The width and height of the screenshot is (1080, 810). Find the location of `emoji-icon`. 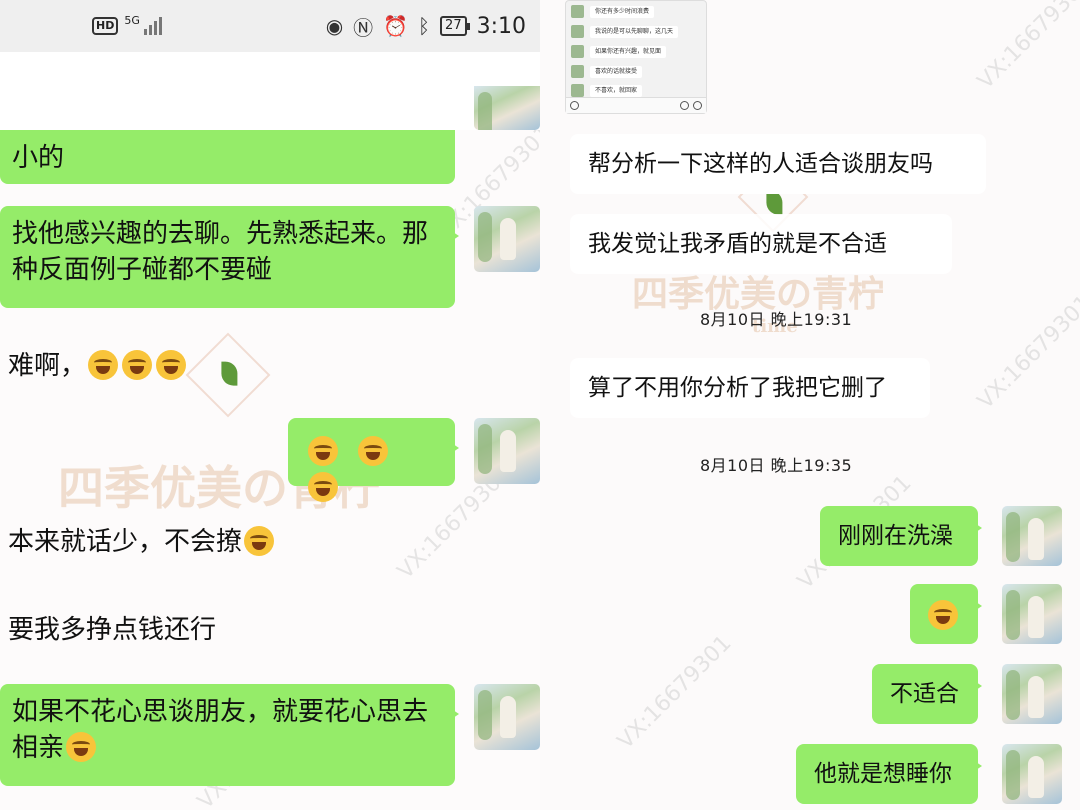

emoji-icon is located at coordinates (684, 105).